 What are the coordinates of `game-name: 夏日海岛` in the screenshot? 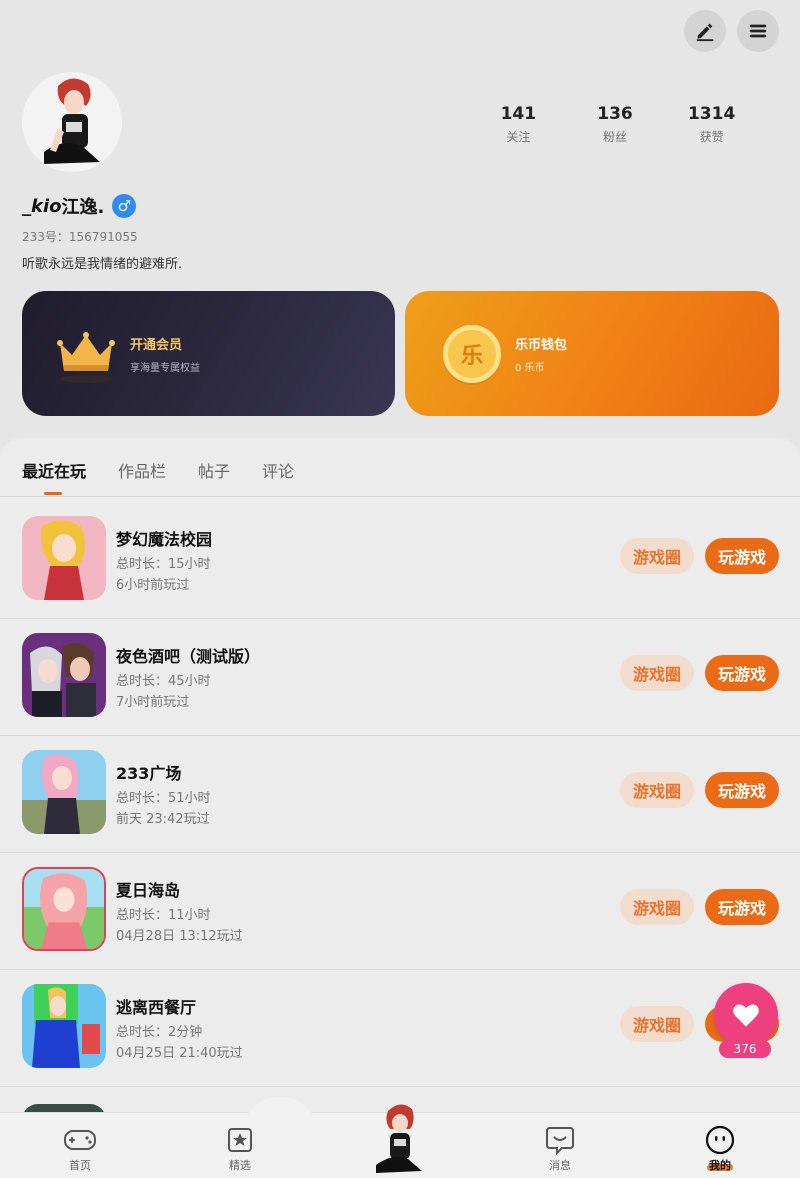 It's located at (148, 890).